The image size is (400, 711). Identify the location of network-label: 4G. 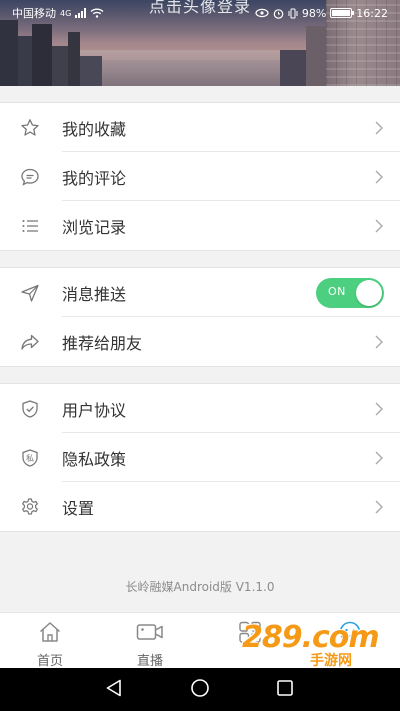
(66, 13).